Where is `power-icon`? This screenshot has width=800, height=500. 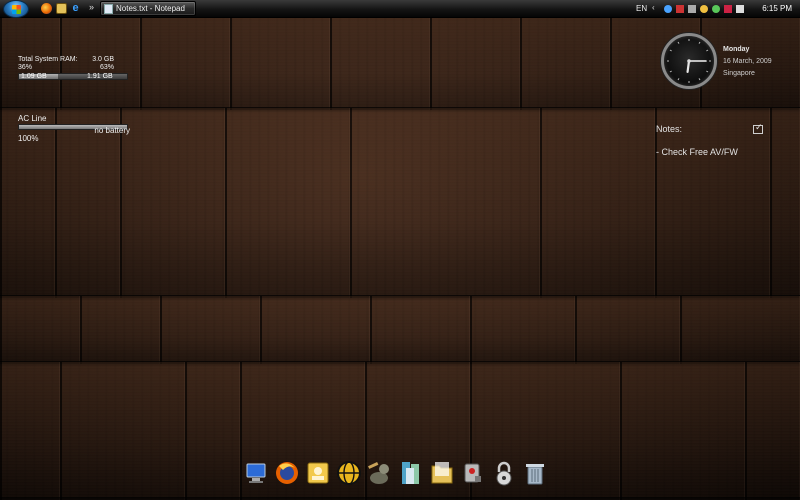
power-icon is located at coordinates (716, 9).